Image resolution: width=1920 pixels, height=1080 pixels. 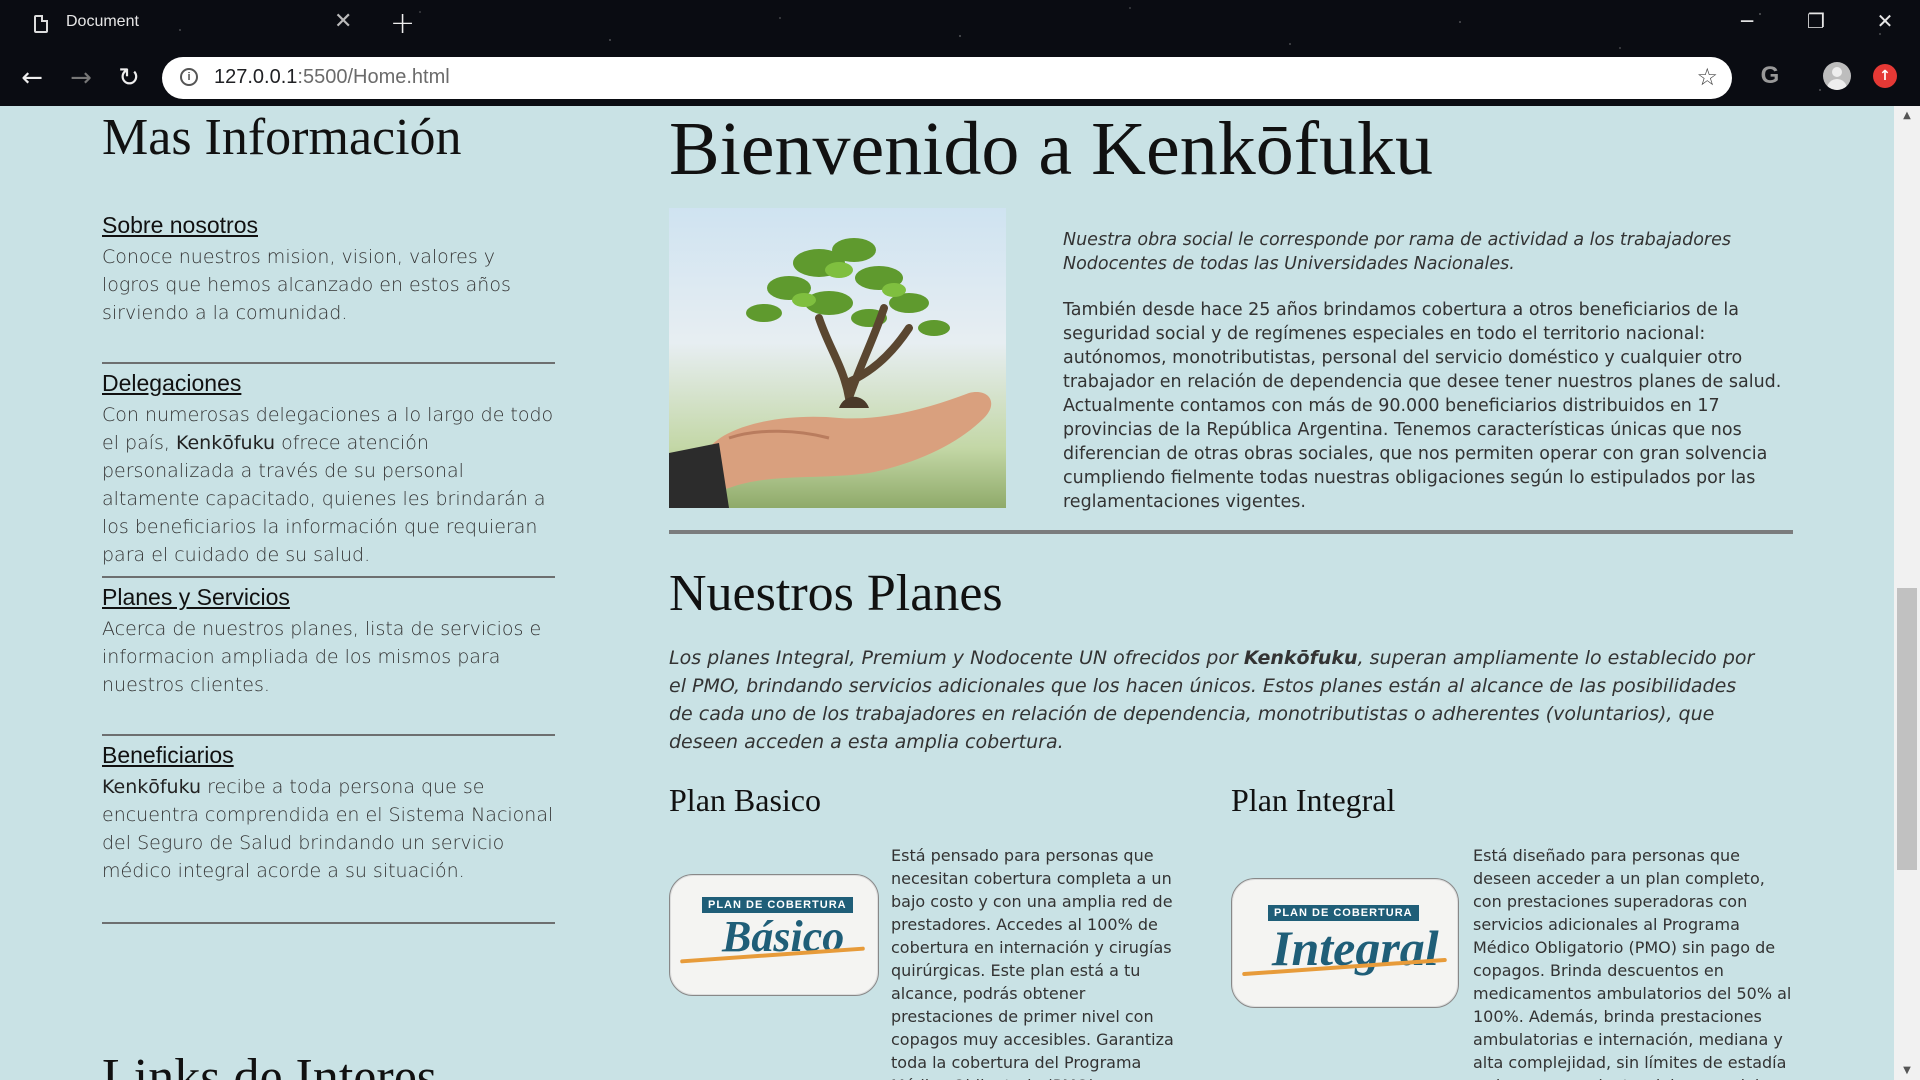 What do you see at coordinates (745, 800) in the screenshot?
I see `plan-name: Plan Basico` at bounding box center [745, 800].